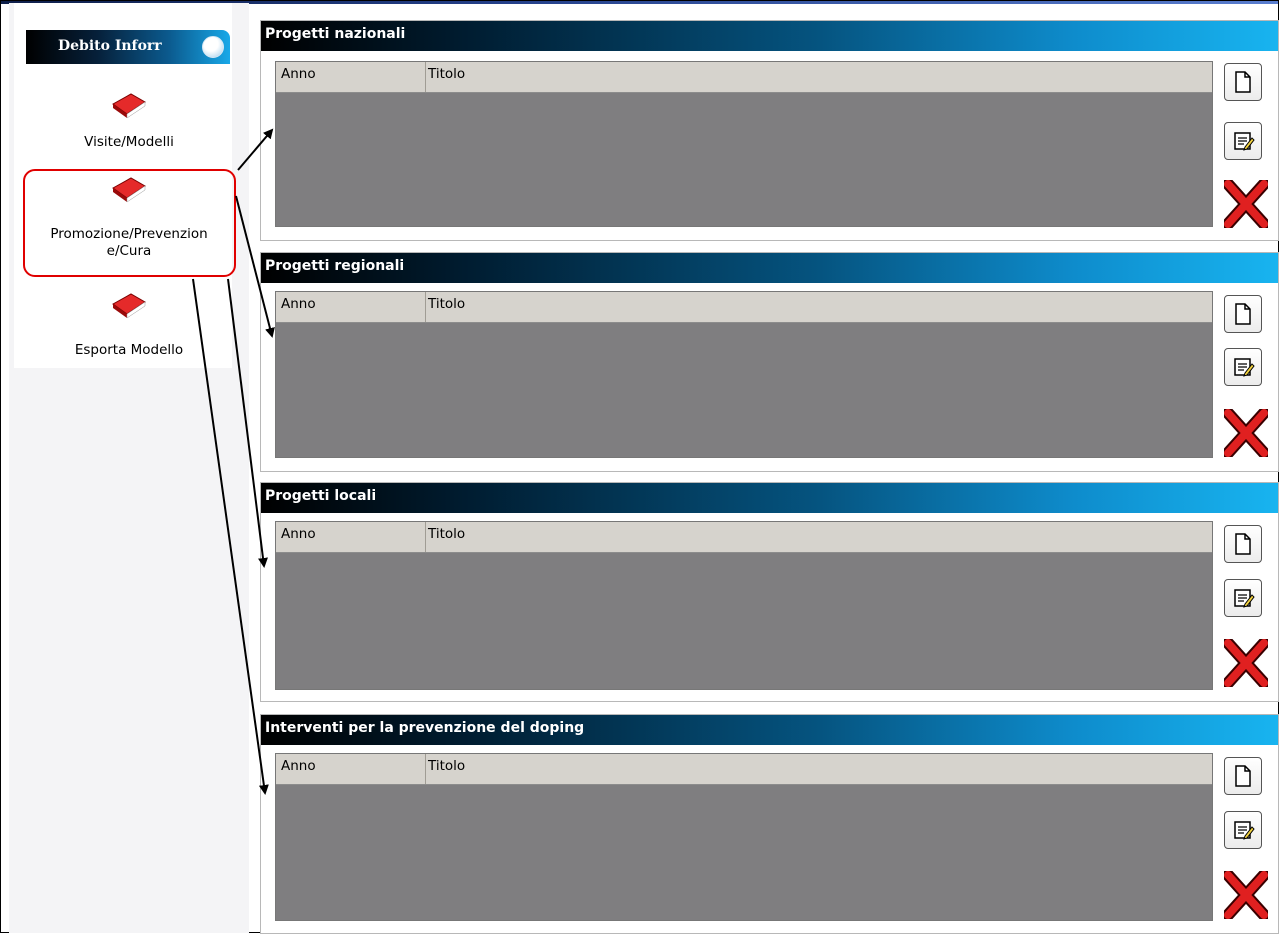 The height and width of the screenshot is (935, 1281). Describe the element at coordinates (129, 142) in the screenshot. I see `sidebar-item-label: Visite/Modelli` at that location.